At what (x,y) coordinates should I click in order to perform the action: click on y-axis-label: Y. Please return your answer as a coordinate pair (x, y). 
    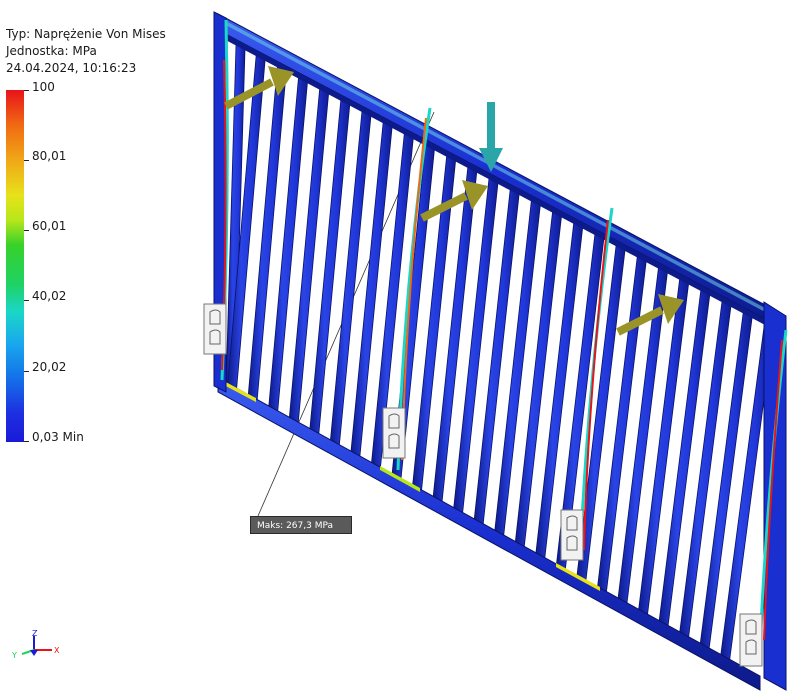
    Looking at the image, I should click on (14, 655).